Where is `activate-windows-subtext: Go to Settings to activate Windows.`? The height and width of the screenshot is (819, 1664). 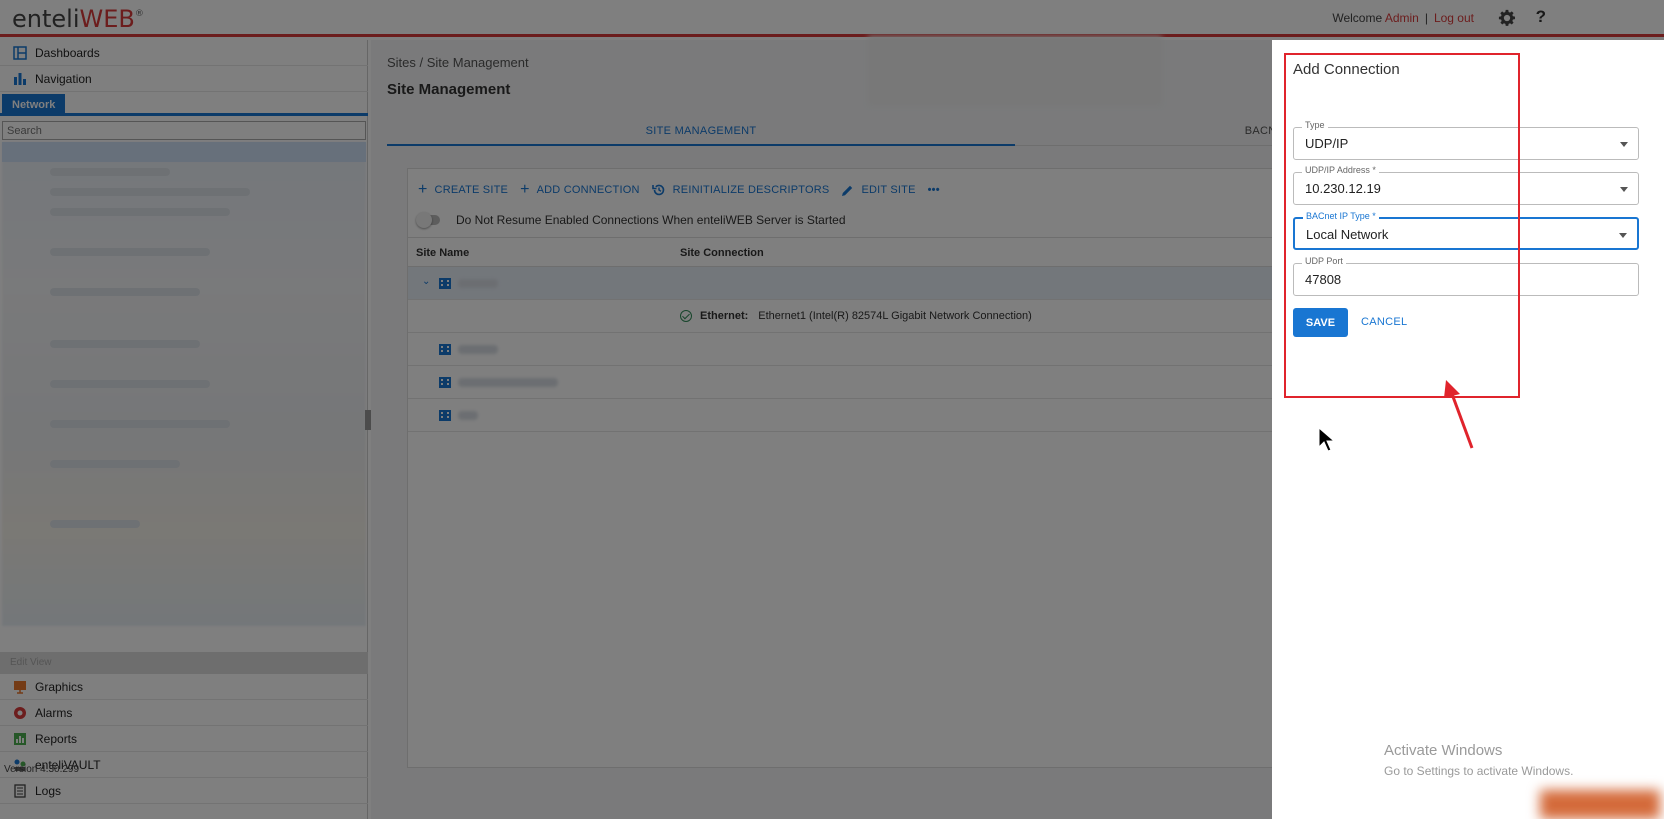
activate-windows-subtext: Go to Settings to activate Windows. is located at coordinates (1479, 771).